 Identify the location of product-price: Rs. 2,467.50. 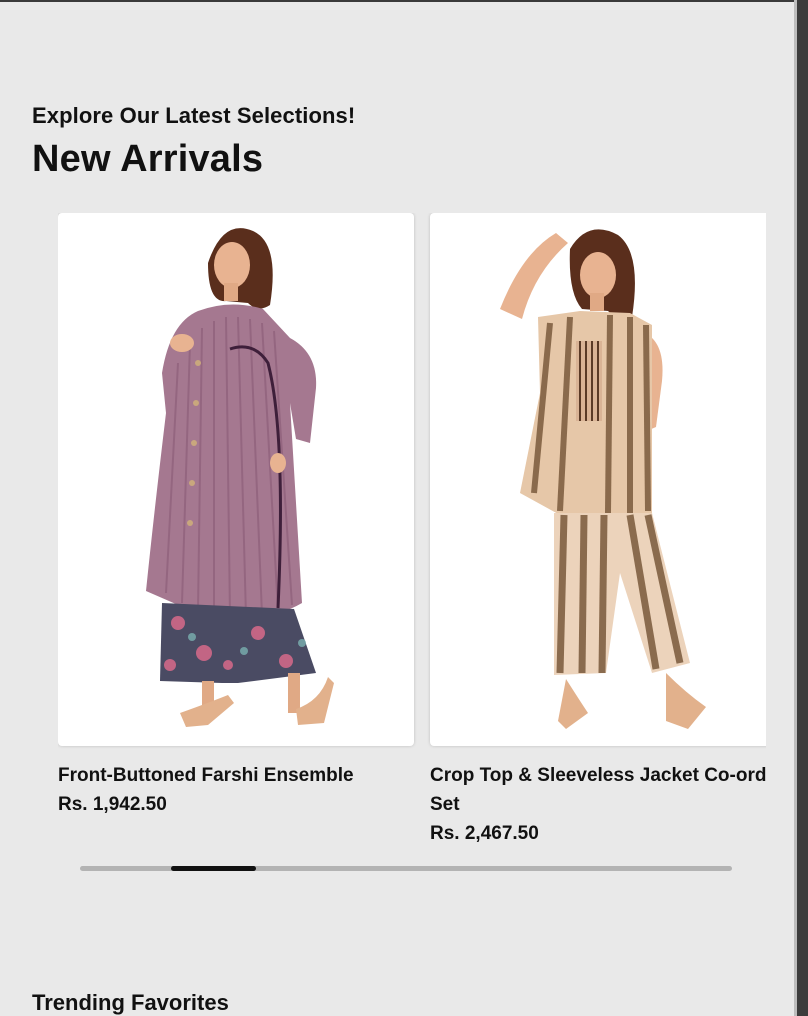
(484, 833).